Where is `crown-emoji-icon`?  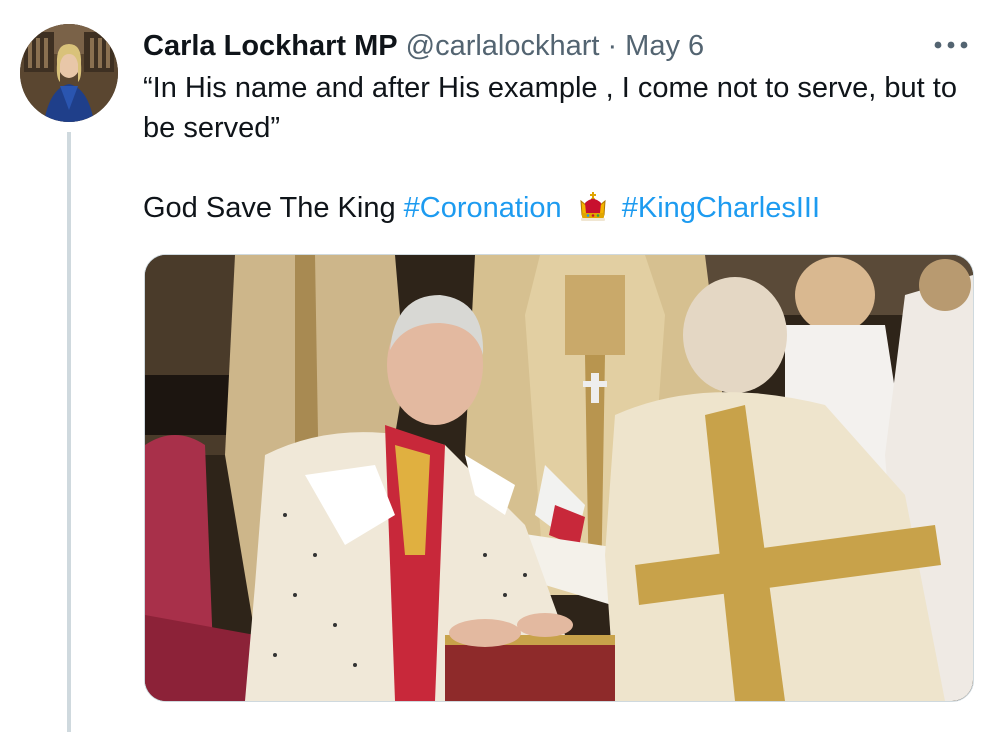
crown-emoji-icon is located at coordinates (593, 206).